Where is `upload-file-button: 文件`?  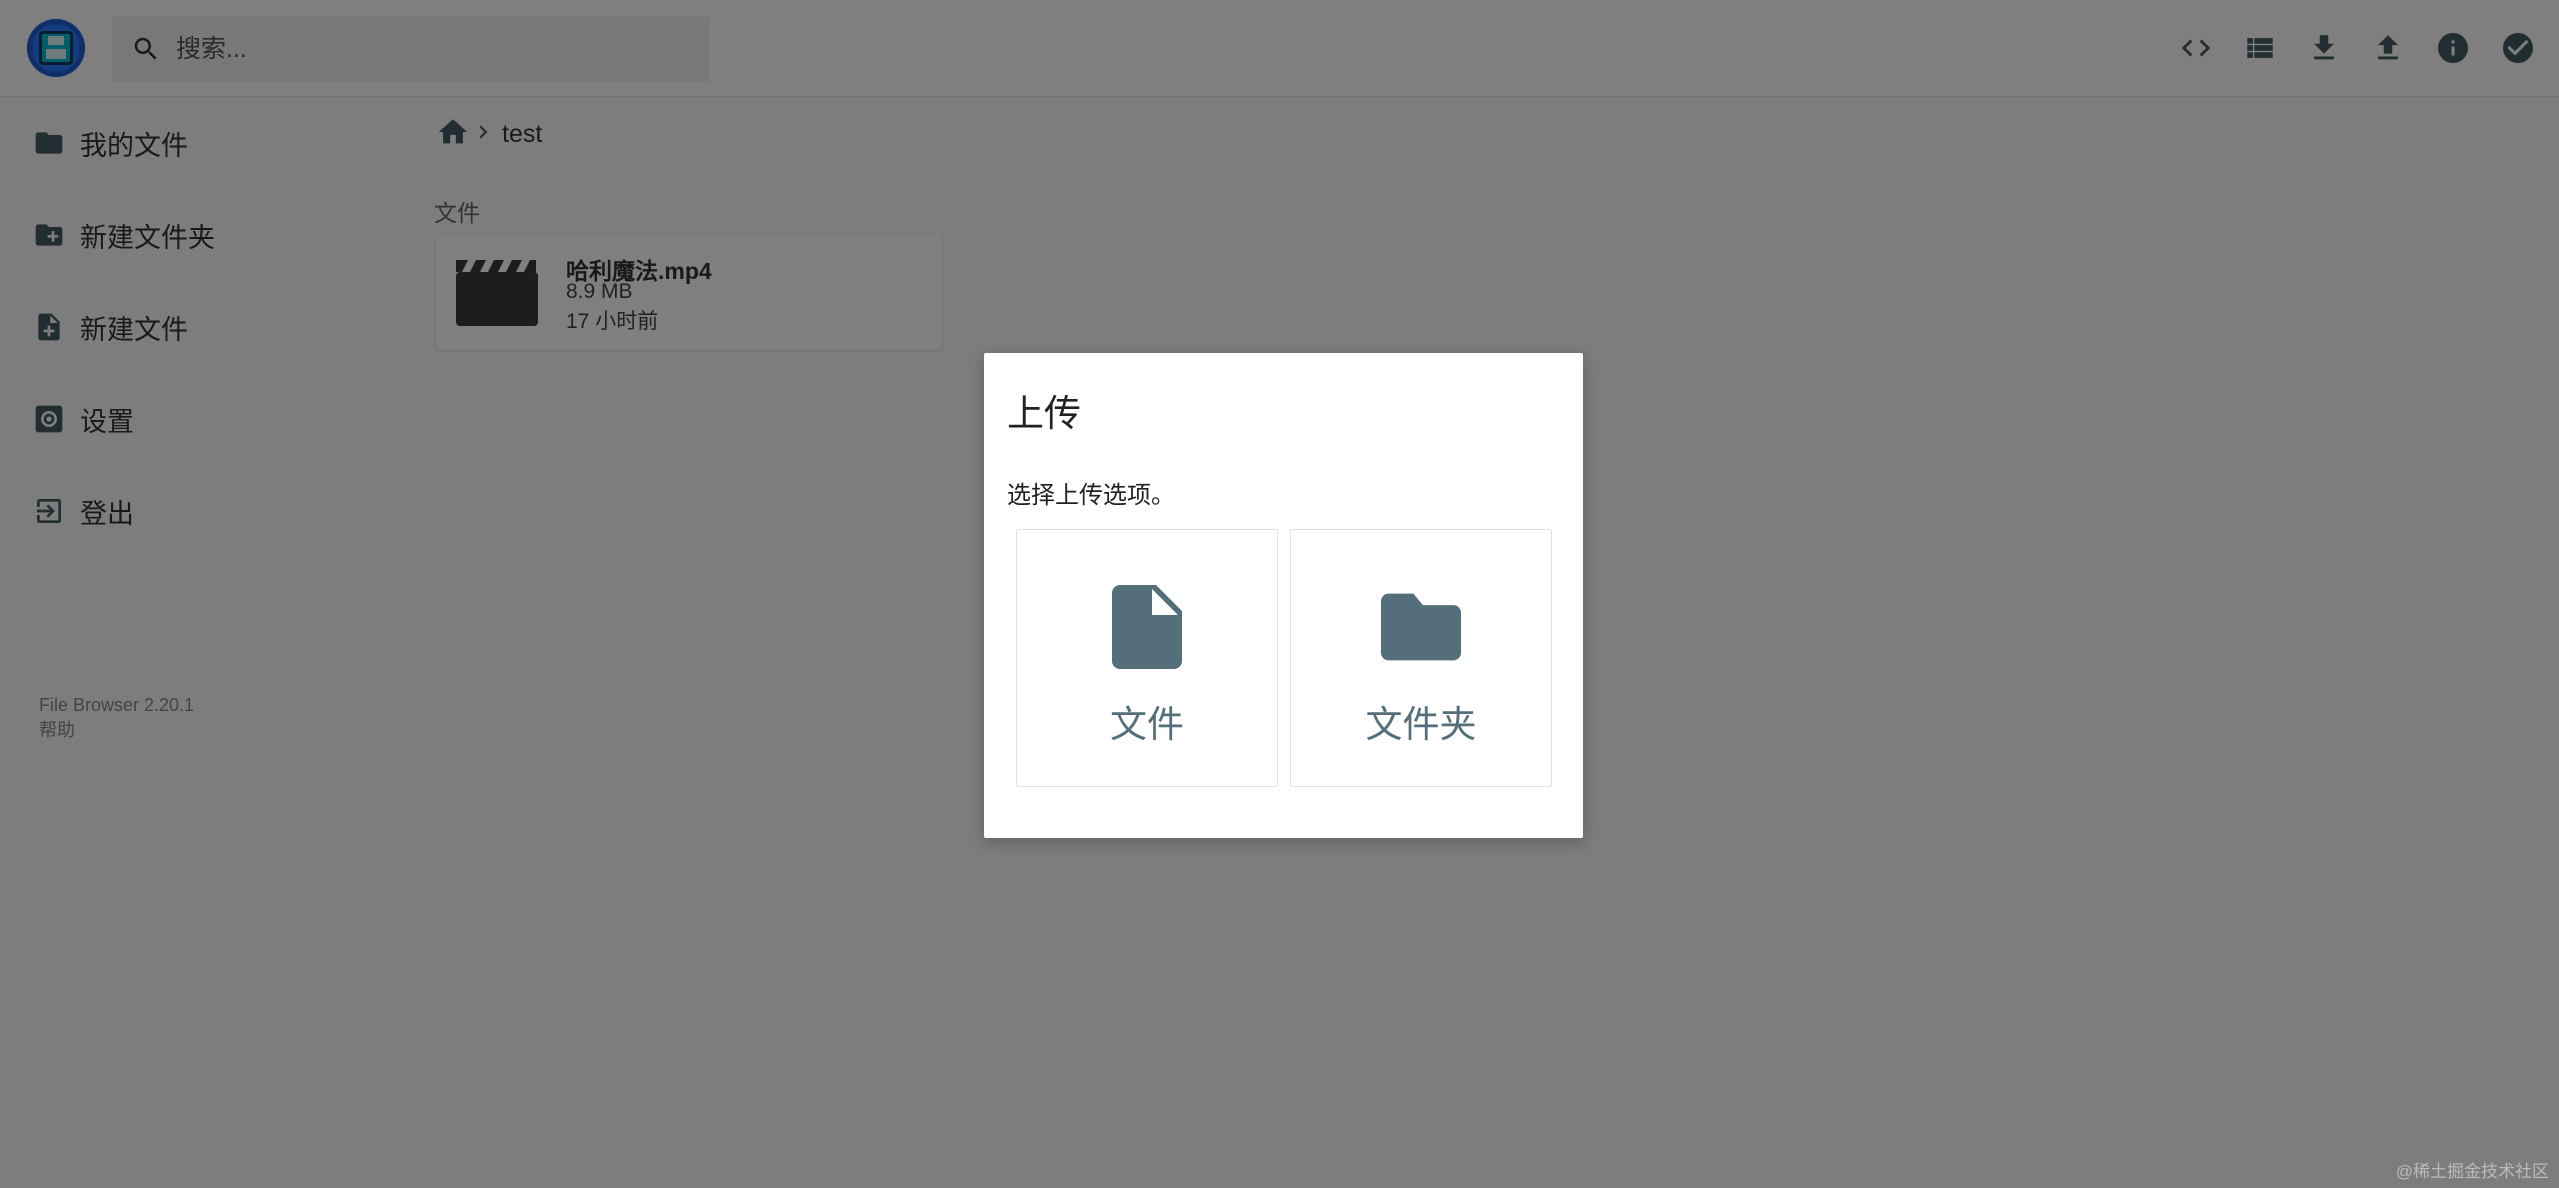 upload-file-button: 文件 is located at coordinates (1147, 658).